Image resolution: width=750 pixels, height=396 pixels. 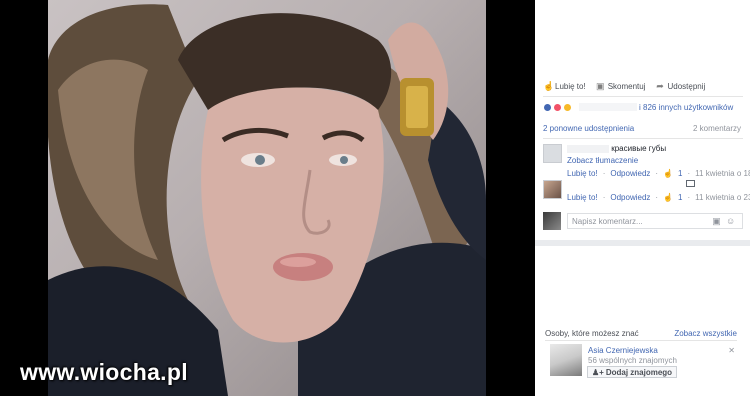 I want to click on comment-label: Skomentuj, so click(x=626, y=86).